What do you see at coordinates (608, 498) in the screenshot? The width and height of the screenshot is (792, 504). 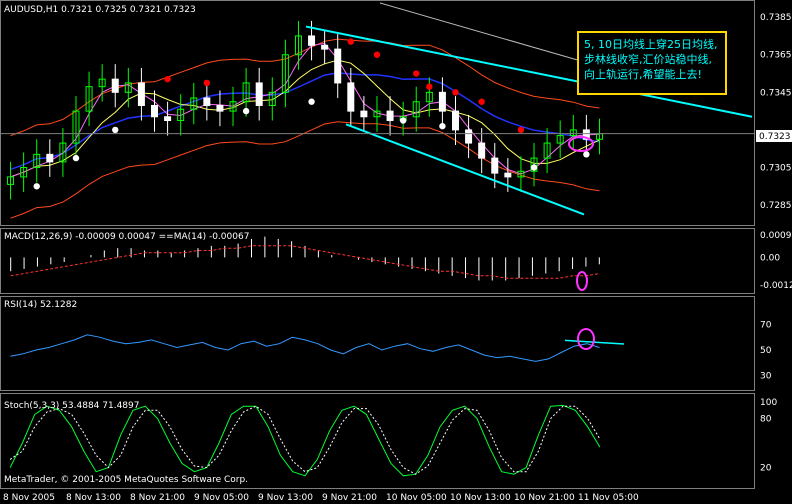 I see `x-tick-label: 11 Nov 05:00` at bounding box center [608, 498].